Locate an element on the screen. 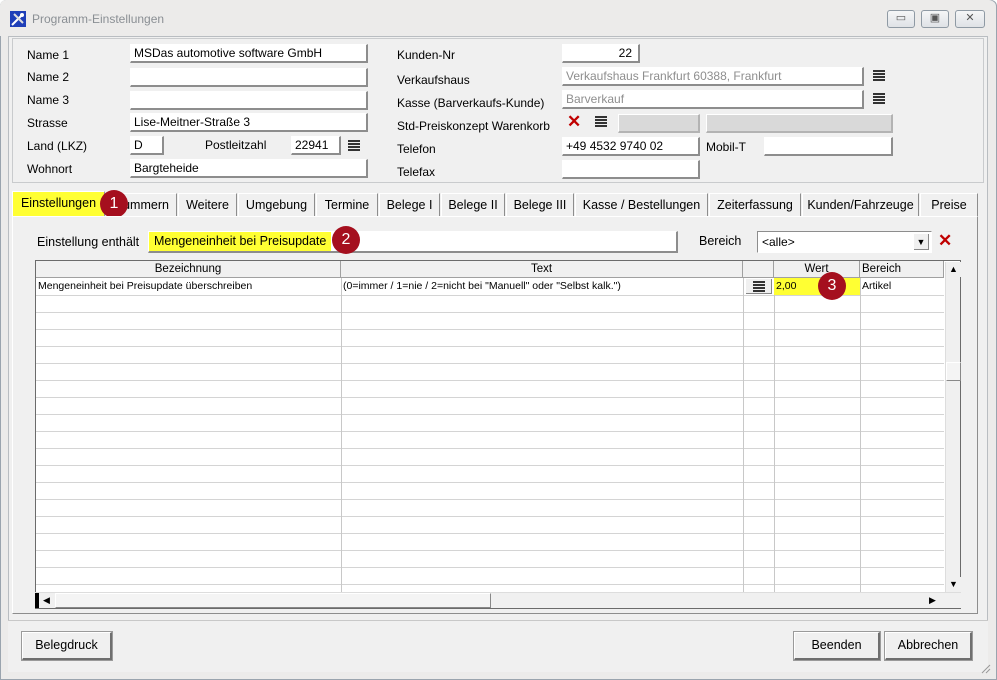  beenden-button: Beenden is located at coordinates (837, 646).